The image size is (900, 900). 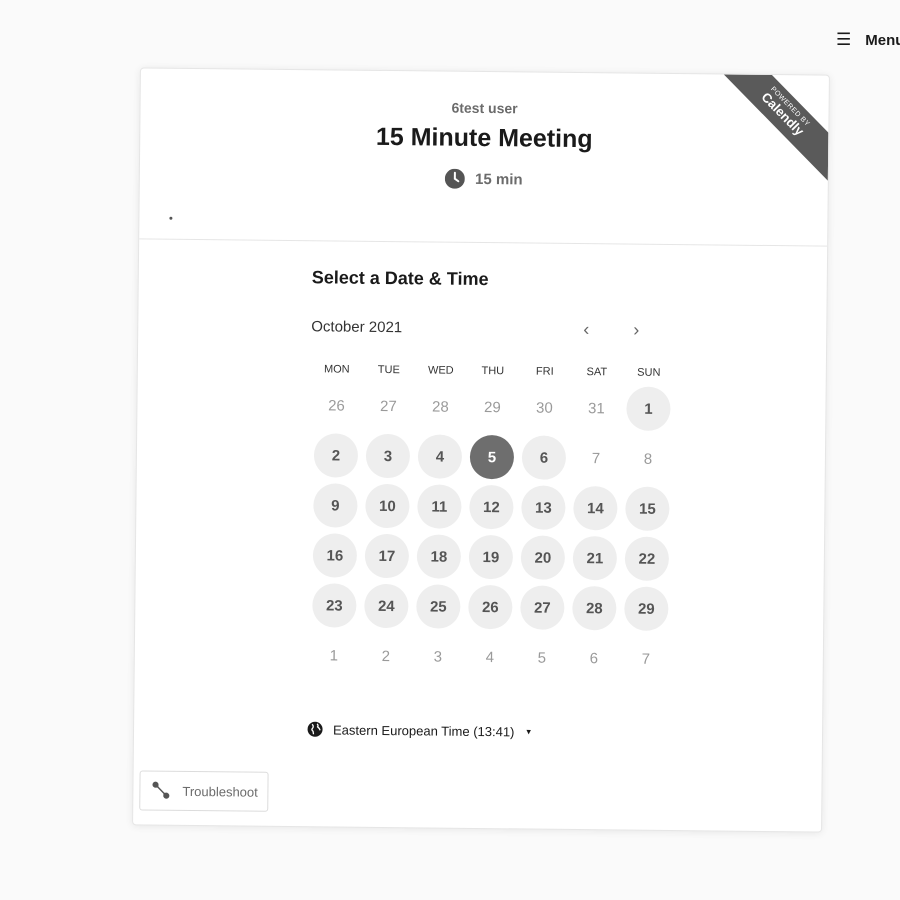 I want to click on day-cell-disabled: 27, so click(x=388, y=406).